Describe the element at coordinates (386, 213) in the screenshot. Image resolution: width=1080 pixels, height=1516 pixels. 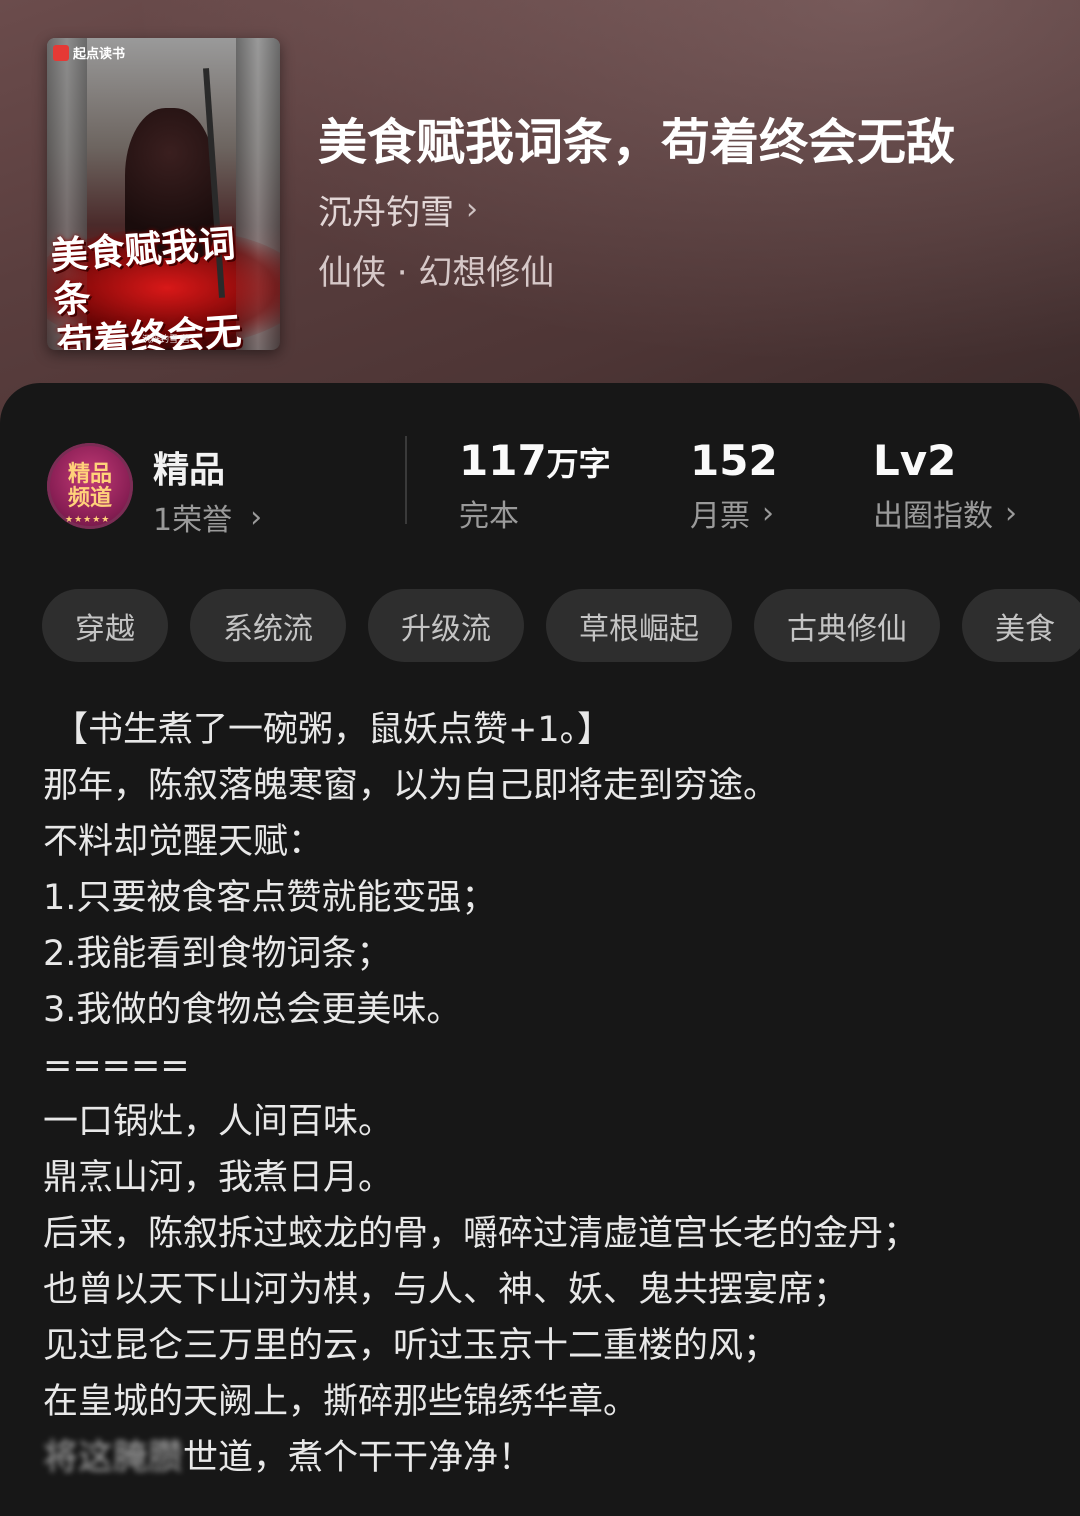
I see `author-name: 沉舟钓雪` at that location.